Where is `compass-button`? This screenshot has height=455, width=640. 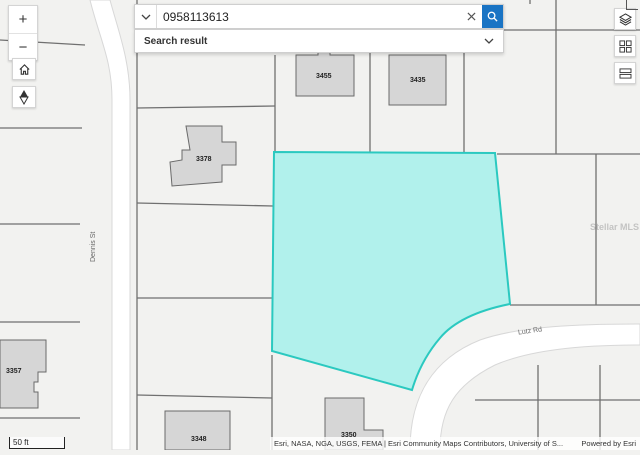
compass-button is located at coordinates (24, 97).